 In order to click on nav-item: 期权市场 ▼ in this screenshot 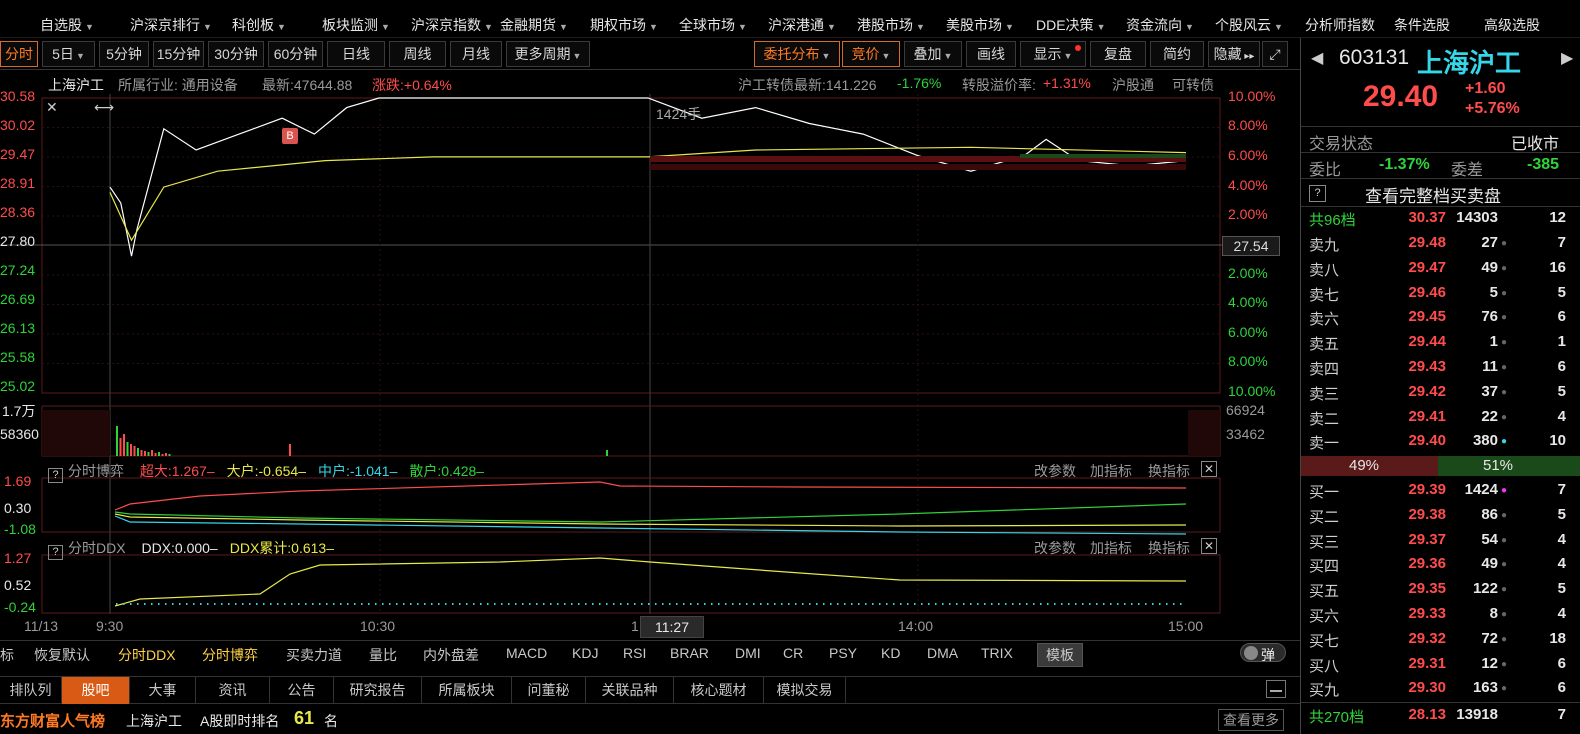, I will do `click(624, 25)`.